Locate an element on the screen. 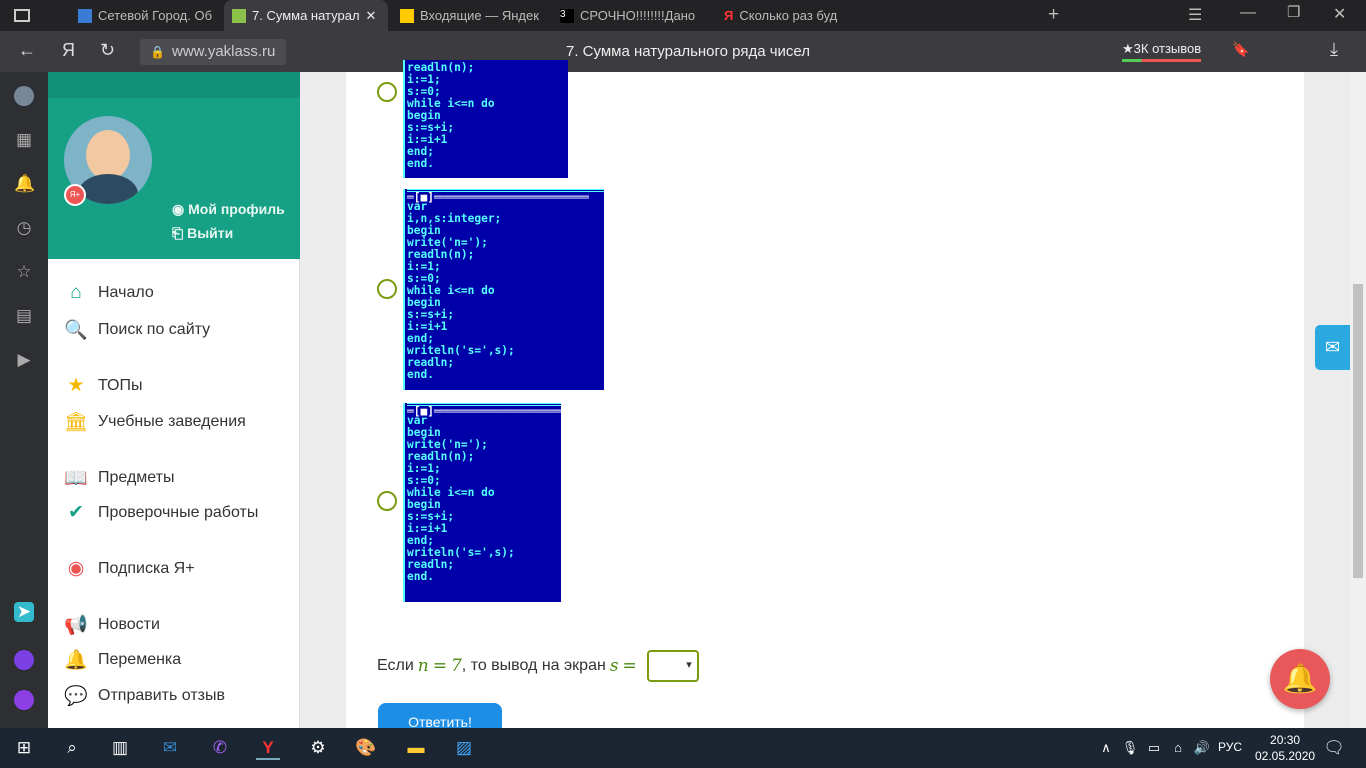  menu-label: Поиск по сайту is located at coordinates (154, 329).